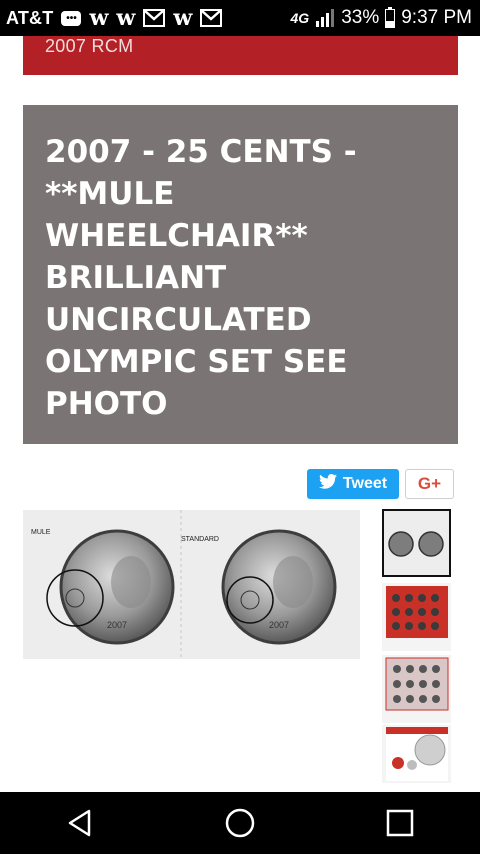 The width and height of the screenshot is (480, 854). I want to click on standard-coin-year: 2007, so click(279, 625).